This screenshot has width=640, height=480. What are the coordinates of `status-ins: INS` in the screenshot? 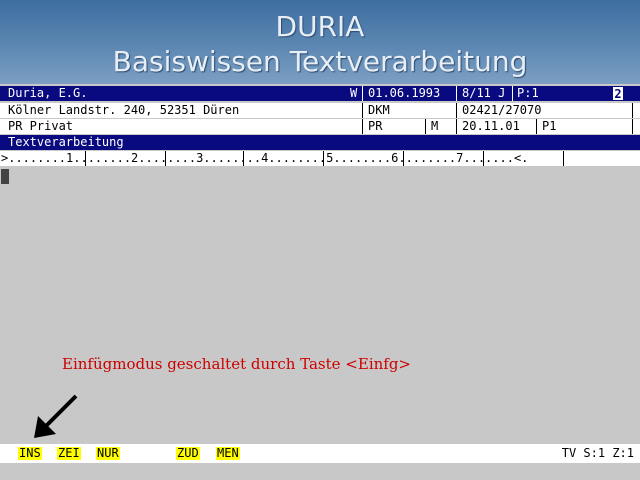 It's located at (30, 453).